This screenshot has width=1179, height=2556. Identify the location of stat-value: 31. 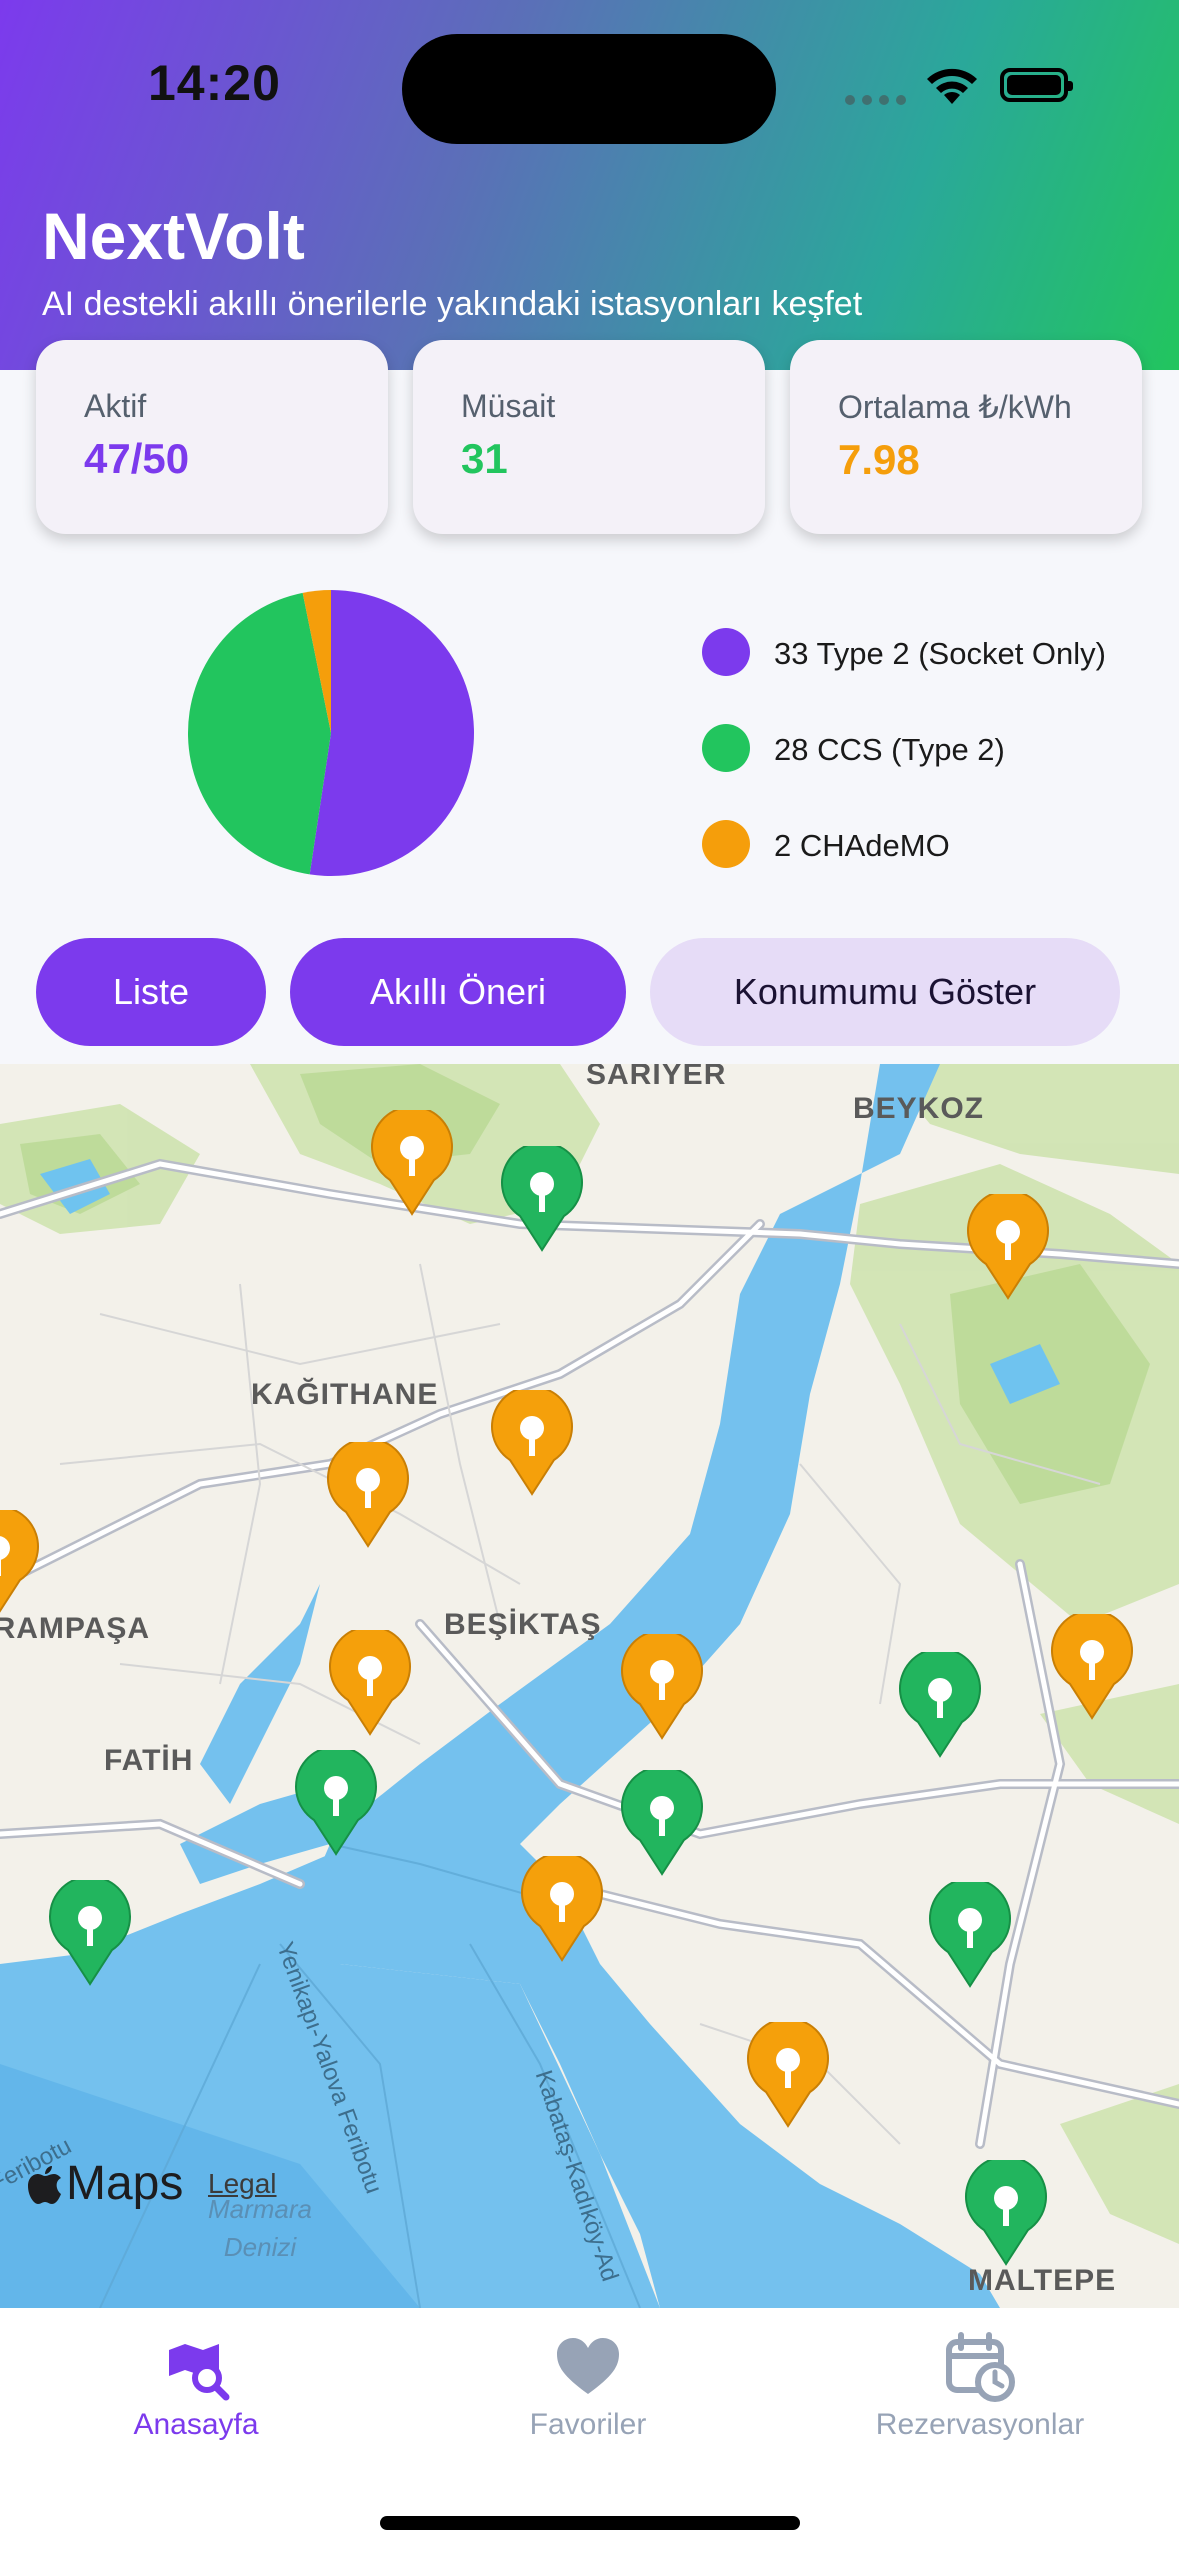
(484, 458).